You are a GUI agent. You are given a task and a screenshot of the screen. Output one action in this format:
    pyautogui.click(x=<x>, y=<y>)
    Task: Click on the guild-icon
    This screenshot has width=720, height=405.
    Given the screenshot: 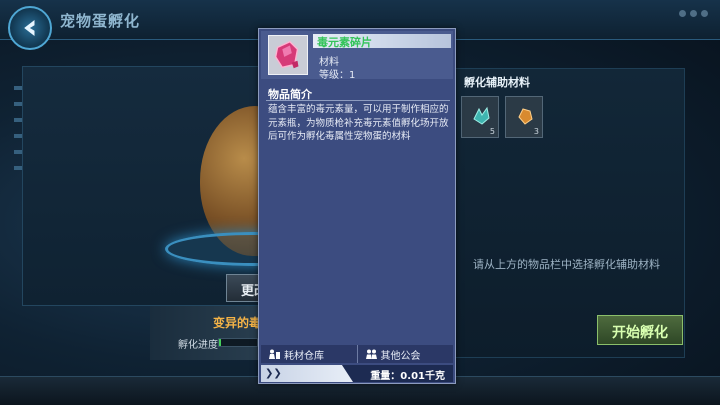 What is the action you would take?
    pyautogui.click(x=371, y=354)
    